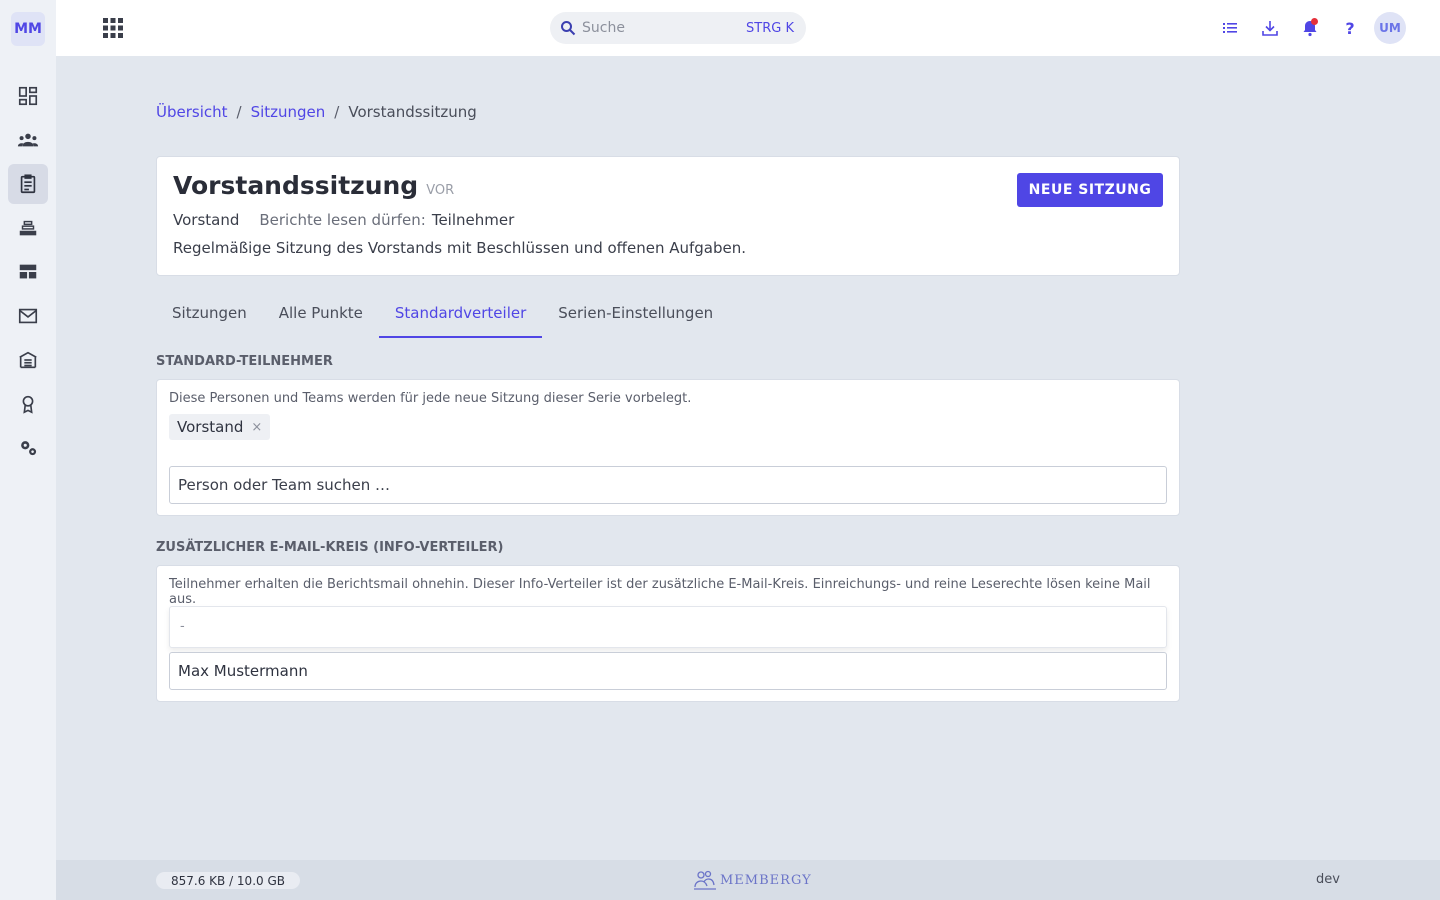 Image resolution: width=1440 pixels, height=900 pixels. I want to click on notification-badge, so click(1314, 21).